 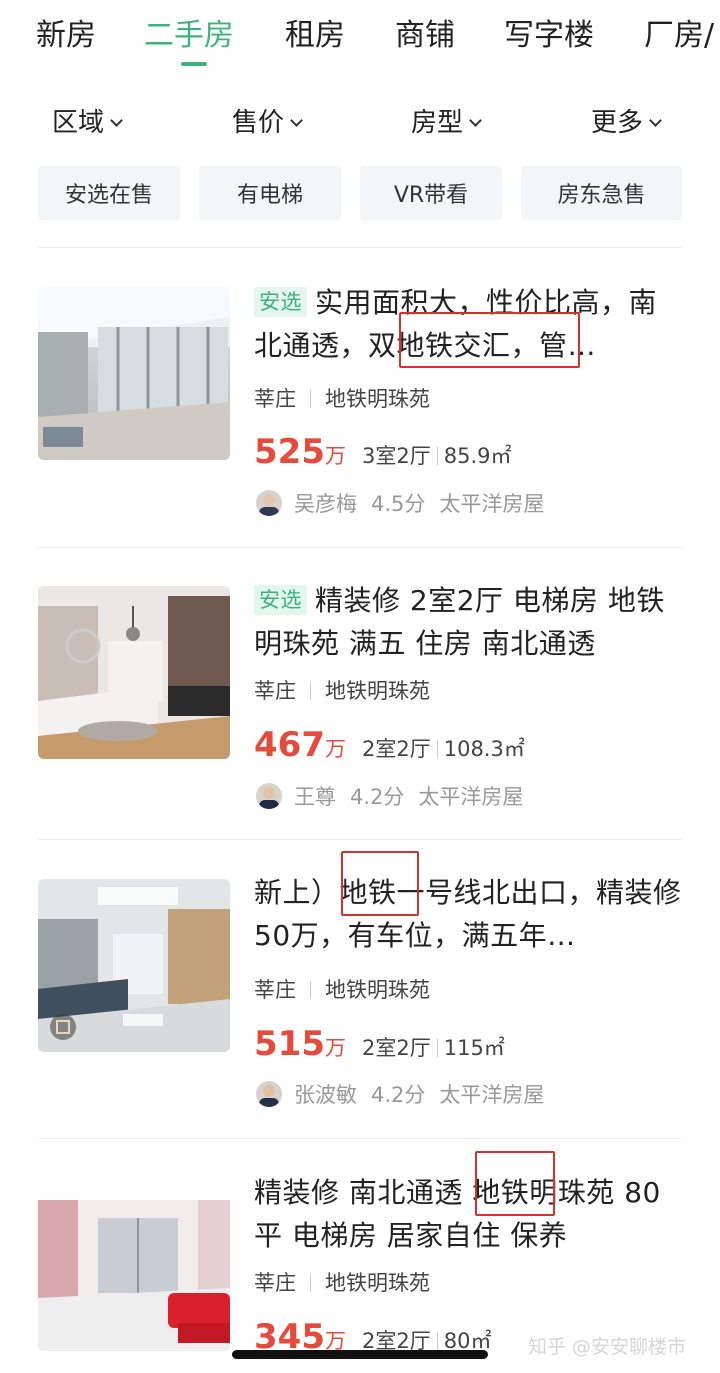 I want to click on listing-agent: 张波敏 4.2分 太平洋房屋, so click(x=407, y=1094).